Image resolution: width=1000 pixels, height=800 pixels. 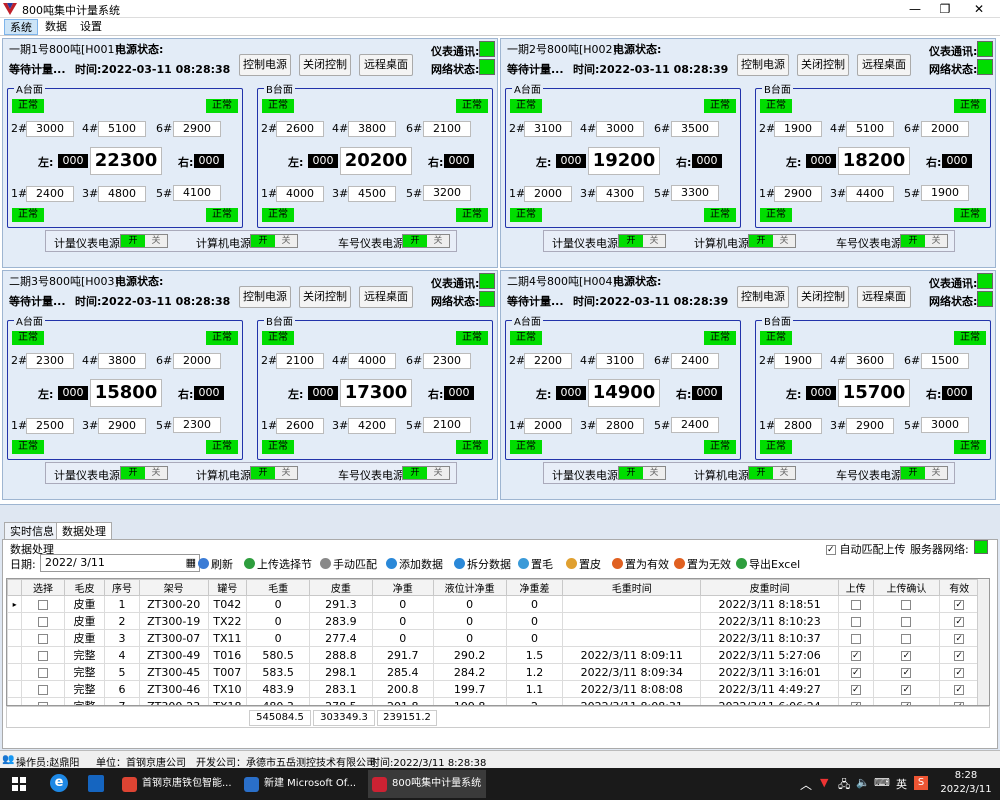 I want to click on toolbar-button: 导出Excel, so click(x=768, y=564).